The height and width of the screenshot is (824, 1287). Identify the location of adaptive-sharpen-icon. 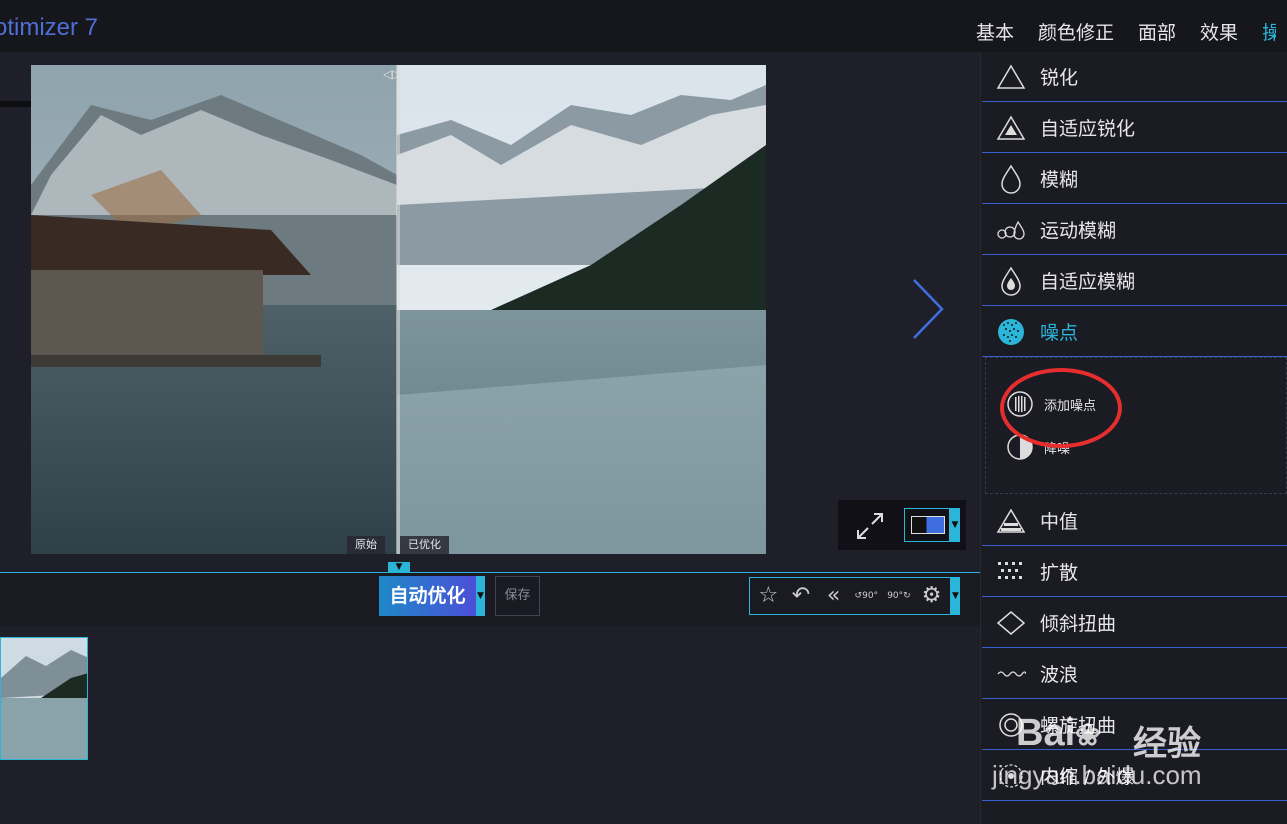
(1011, 127).